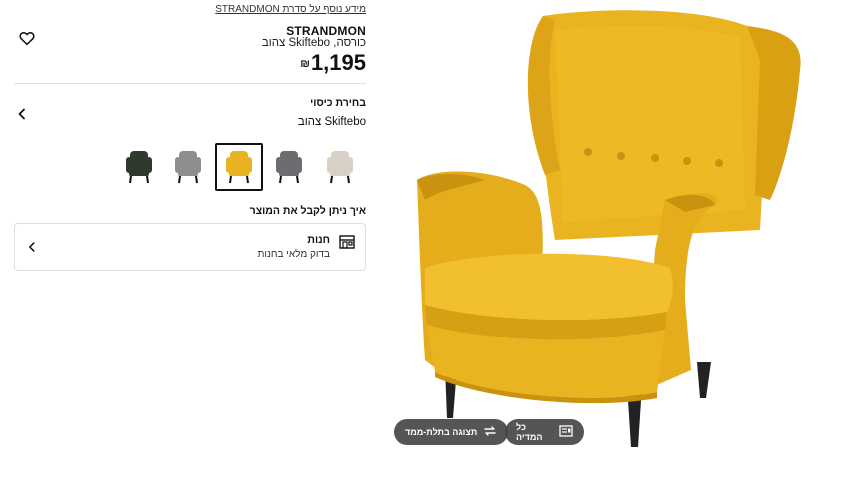  I want to click on delivery-heading: איך ניתן לקבל את המוצר, so click(307, 211).